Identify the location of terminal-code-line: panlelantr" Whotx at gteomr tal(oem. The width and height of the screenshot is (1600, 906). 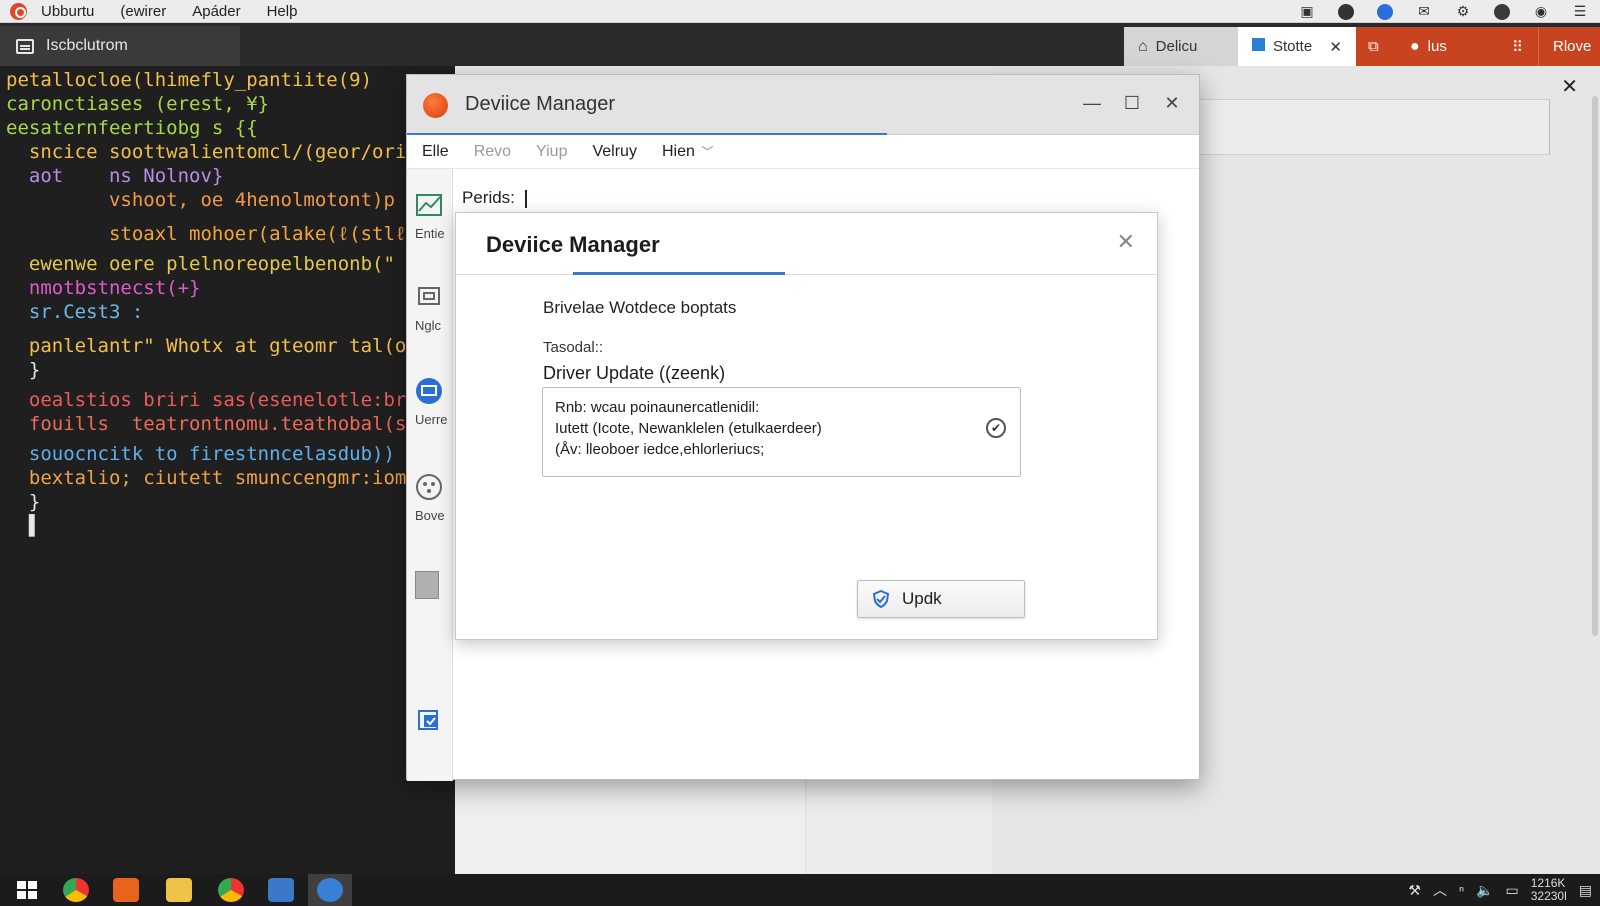
(218, 346).